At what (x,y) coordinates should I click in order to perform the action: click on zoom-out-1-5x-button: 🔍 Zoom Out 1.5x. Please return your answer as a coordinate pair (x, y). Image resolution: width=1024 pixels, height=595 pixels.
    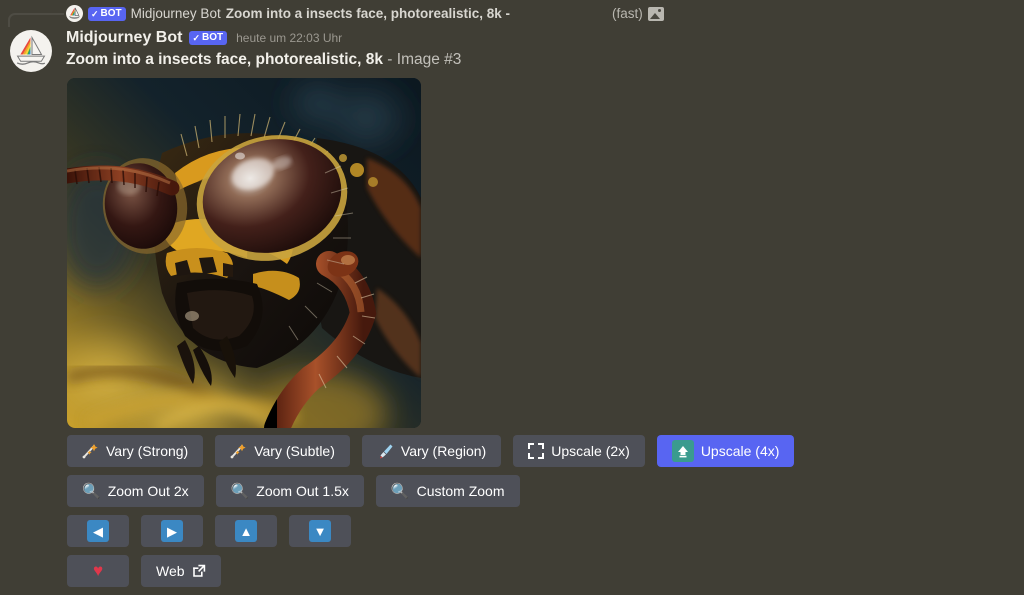
    Looking at the image, I should click on (289, 491).